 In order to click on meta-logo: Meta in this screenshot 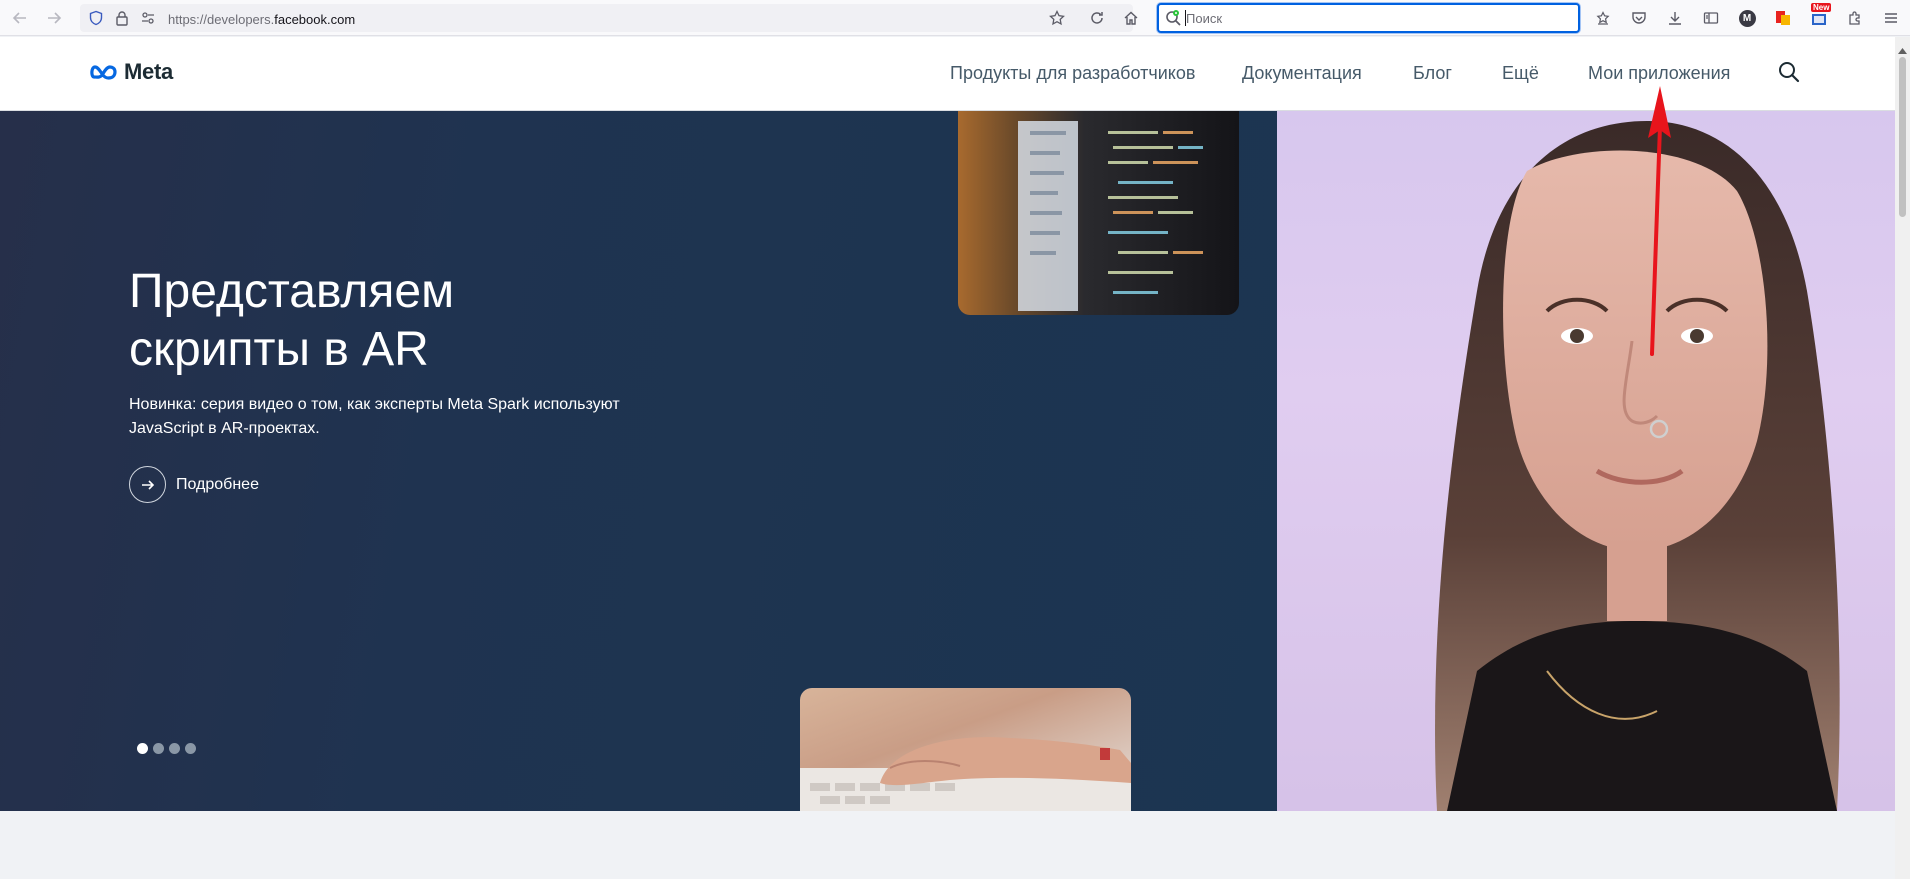, I will do `click(131, 72)`.